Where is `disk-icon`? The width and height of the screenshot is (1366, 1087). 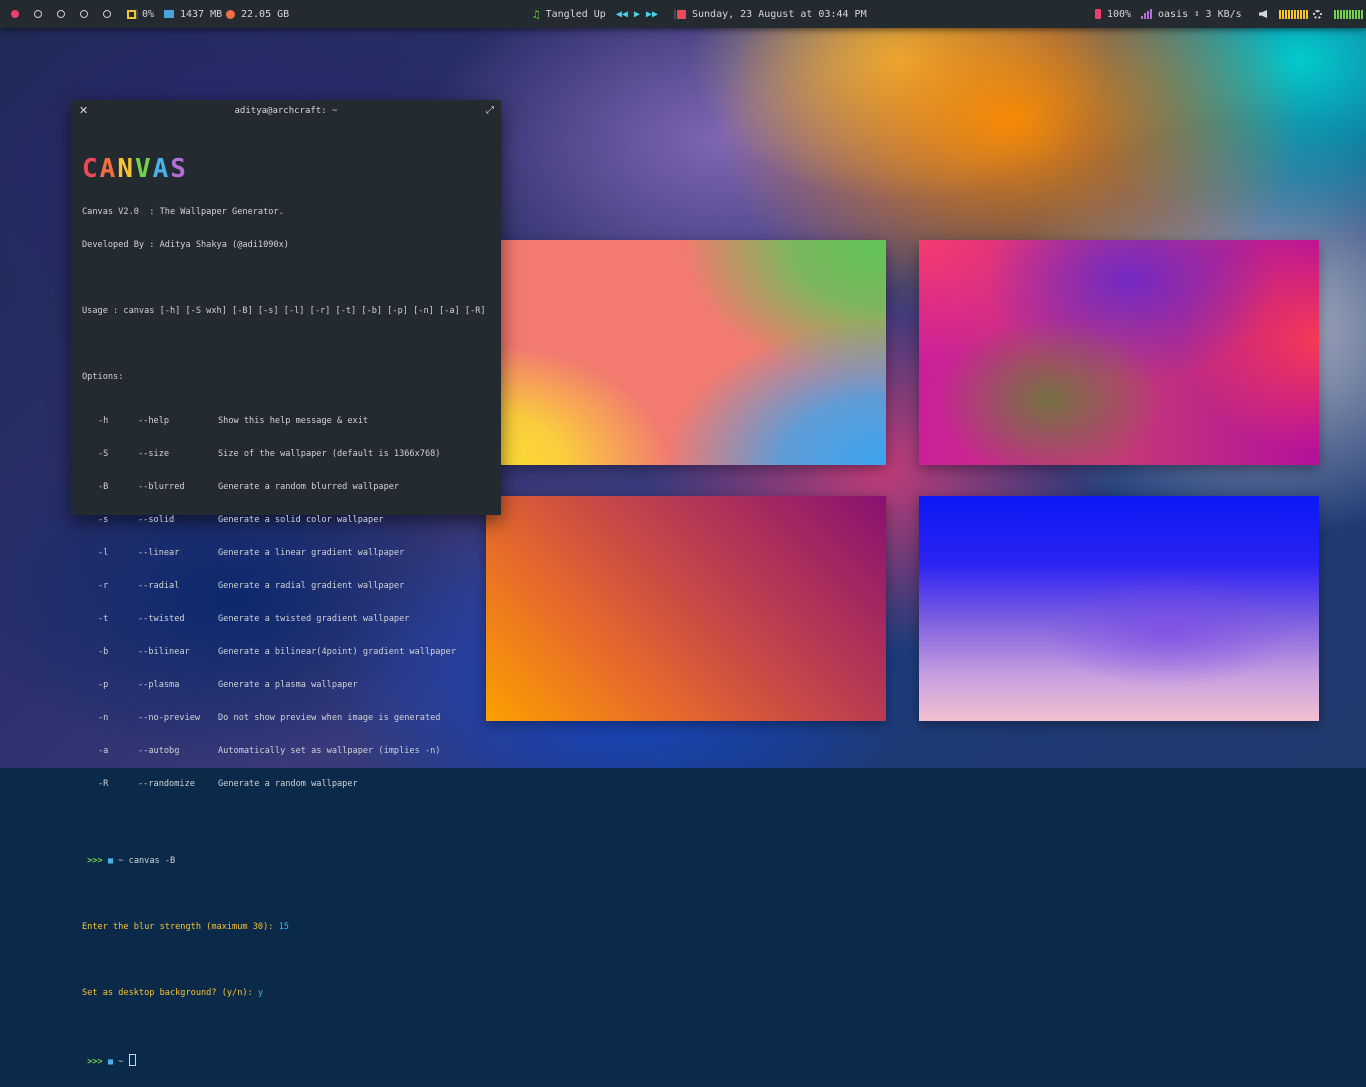 disk-icon is located at coordinates (230, 14).